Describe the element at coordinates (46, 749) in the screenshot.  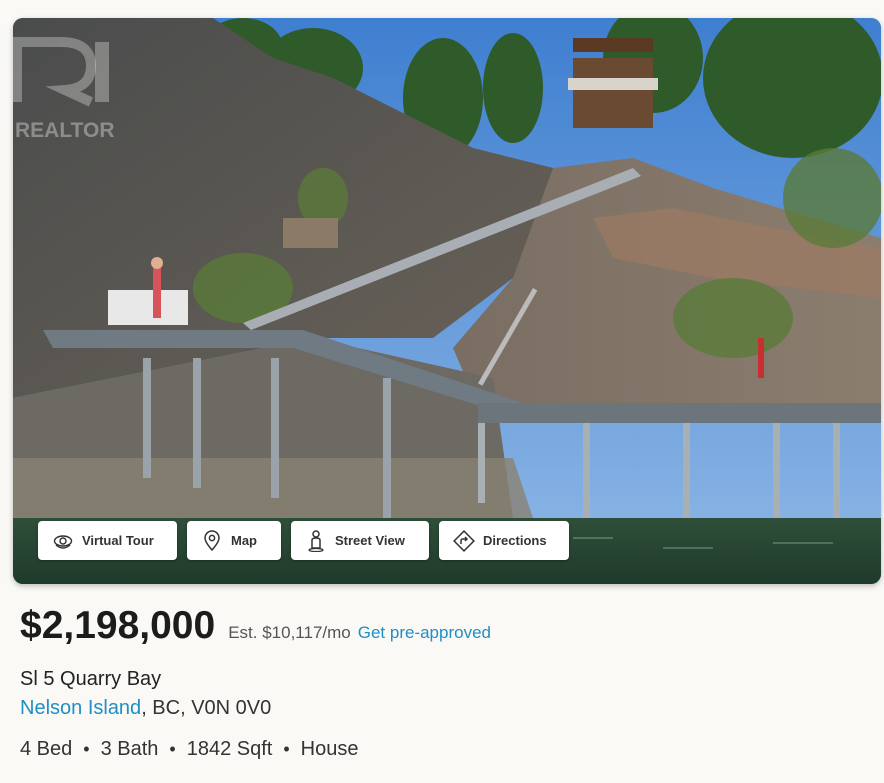
I see `beds-count: 4 Bed` at that location.